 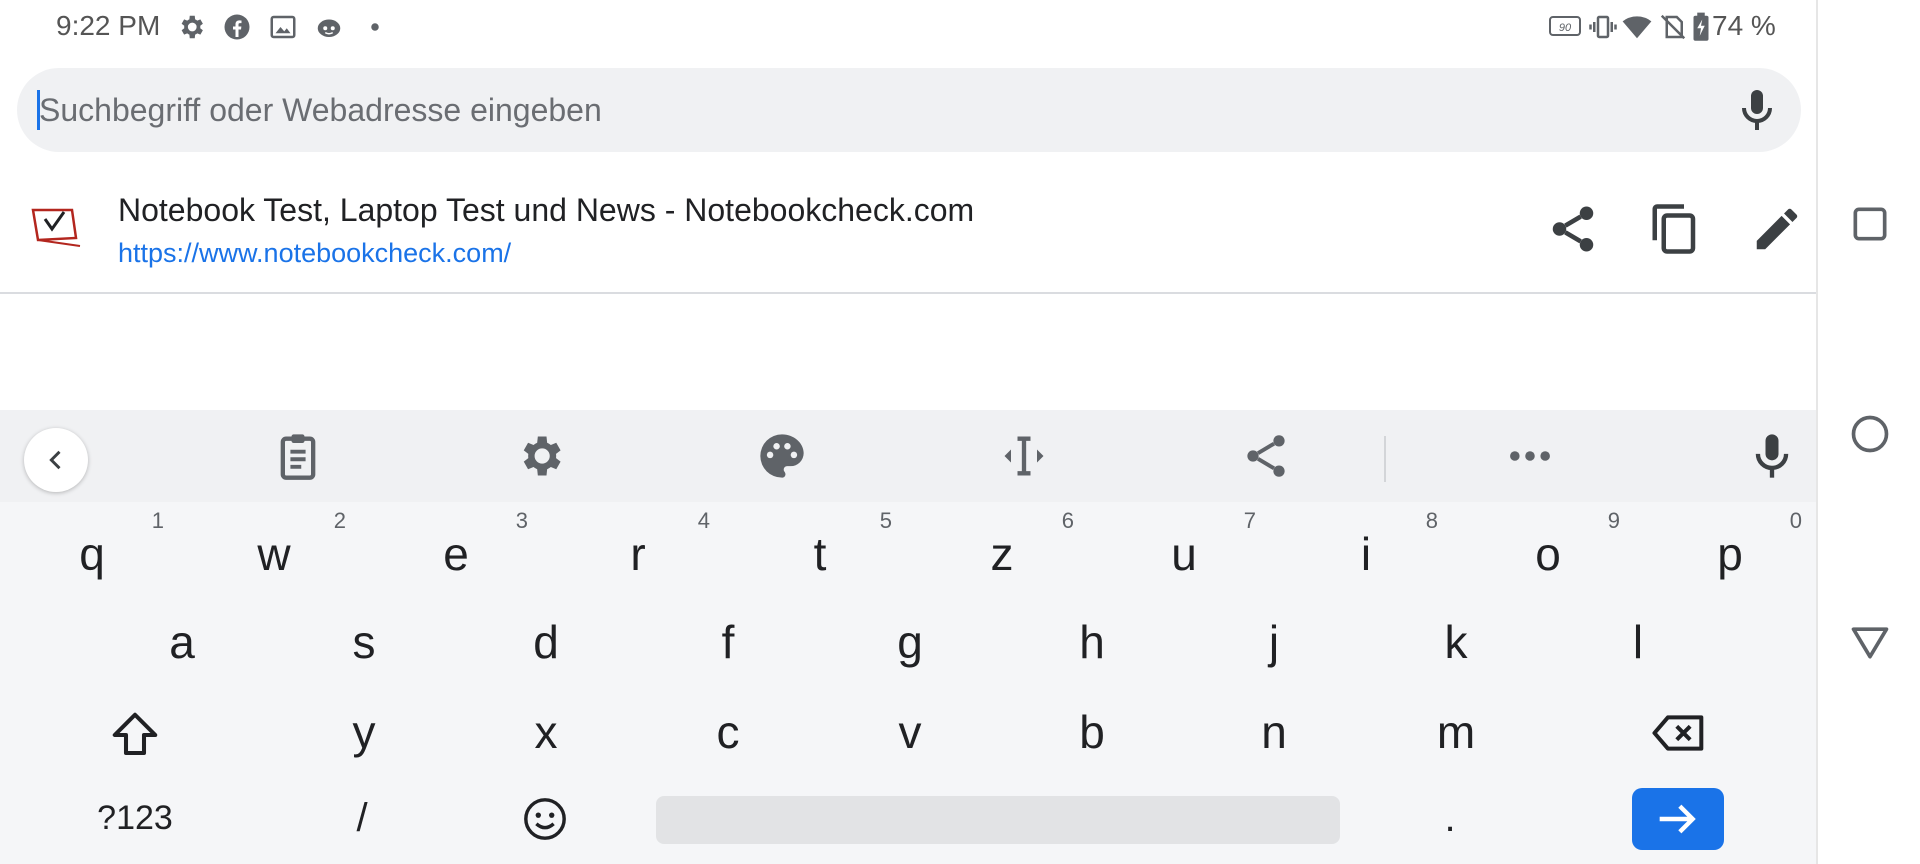 I want to click on key-c: c, so click(x=728, y=732).